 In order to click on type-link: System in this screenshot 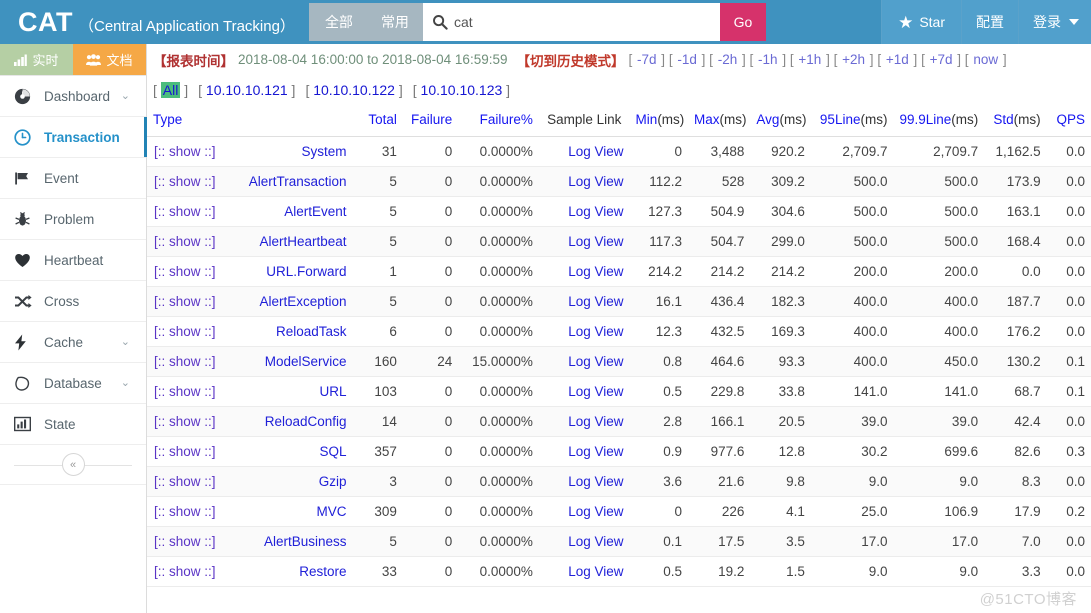, I will do `click(324, 151)`.